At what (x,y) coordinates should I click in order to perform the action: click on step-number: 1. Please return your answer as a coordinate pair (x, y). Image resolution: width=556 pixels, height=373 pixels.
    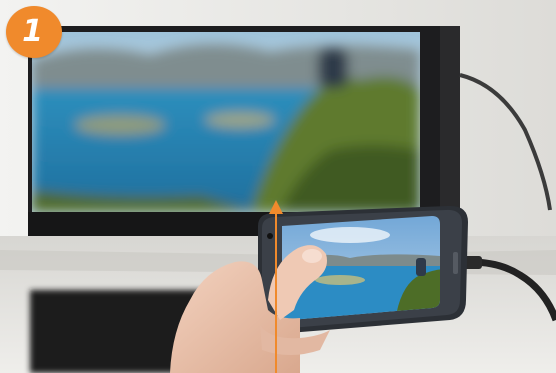
    Looking at the image, I should click on (32, 31).